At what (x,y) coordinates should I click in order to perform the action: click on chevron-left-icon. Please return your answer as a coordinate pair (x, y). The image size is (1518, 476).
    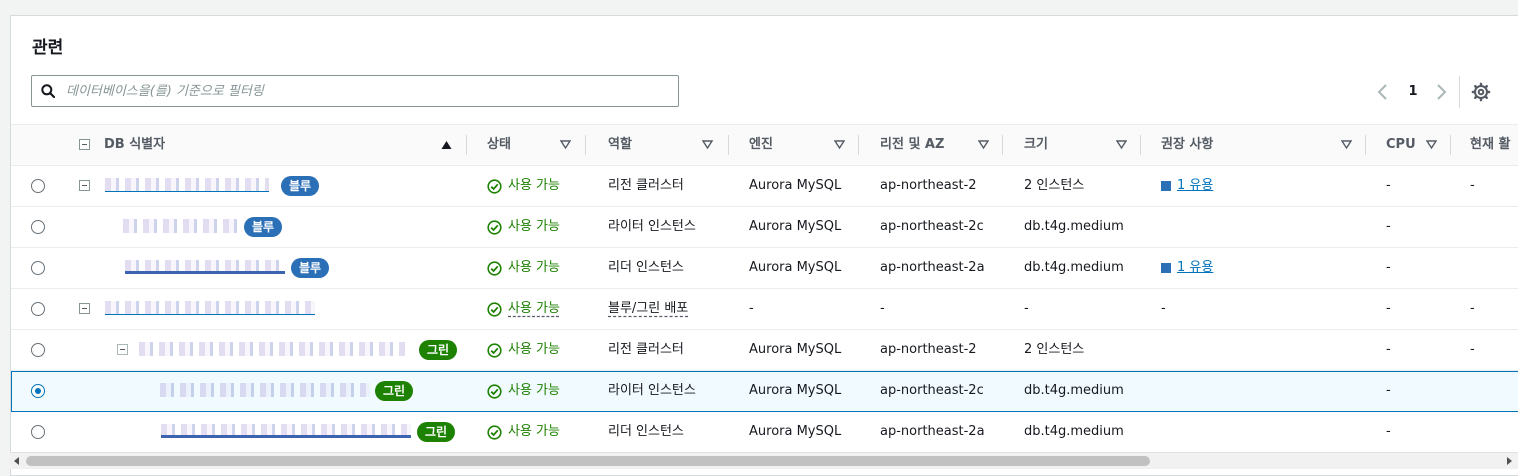
    Looking at the image, I should click on (1383, 92).